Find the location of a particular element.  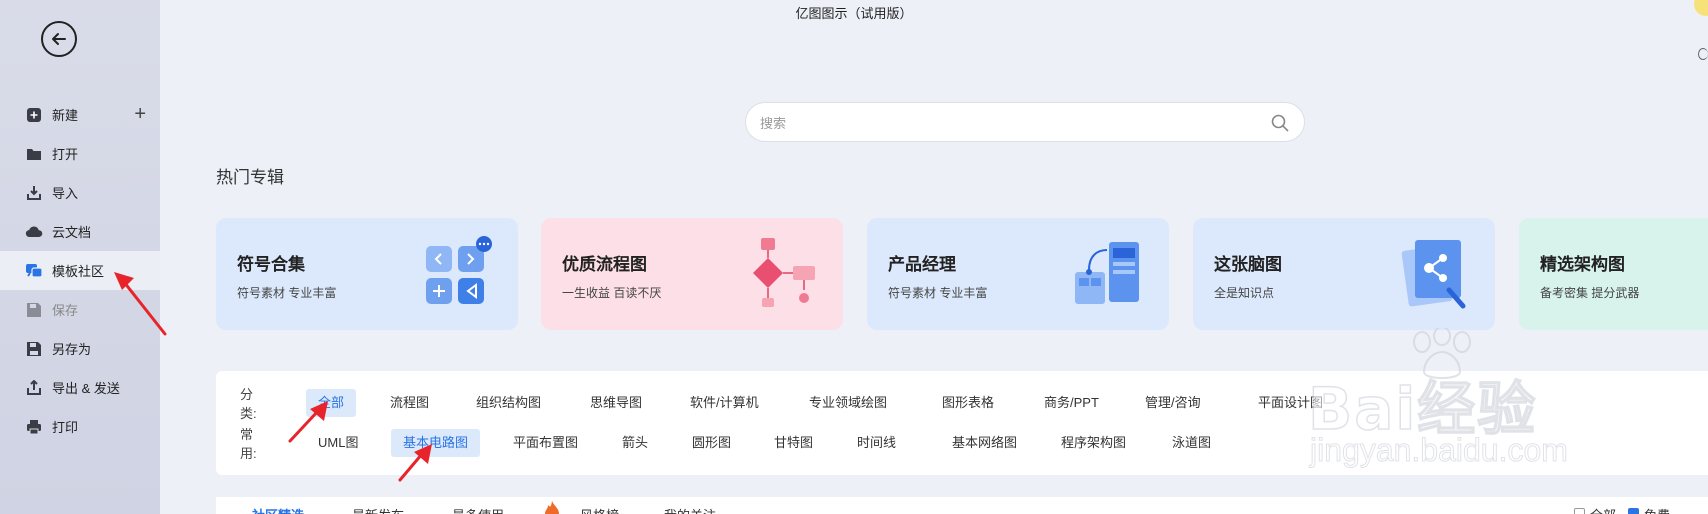

filter-all-checkbox is located at coordinates (1579, 511).